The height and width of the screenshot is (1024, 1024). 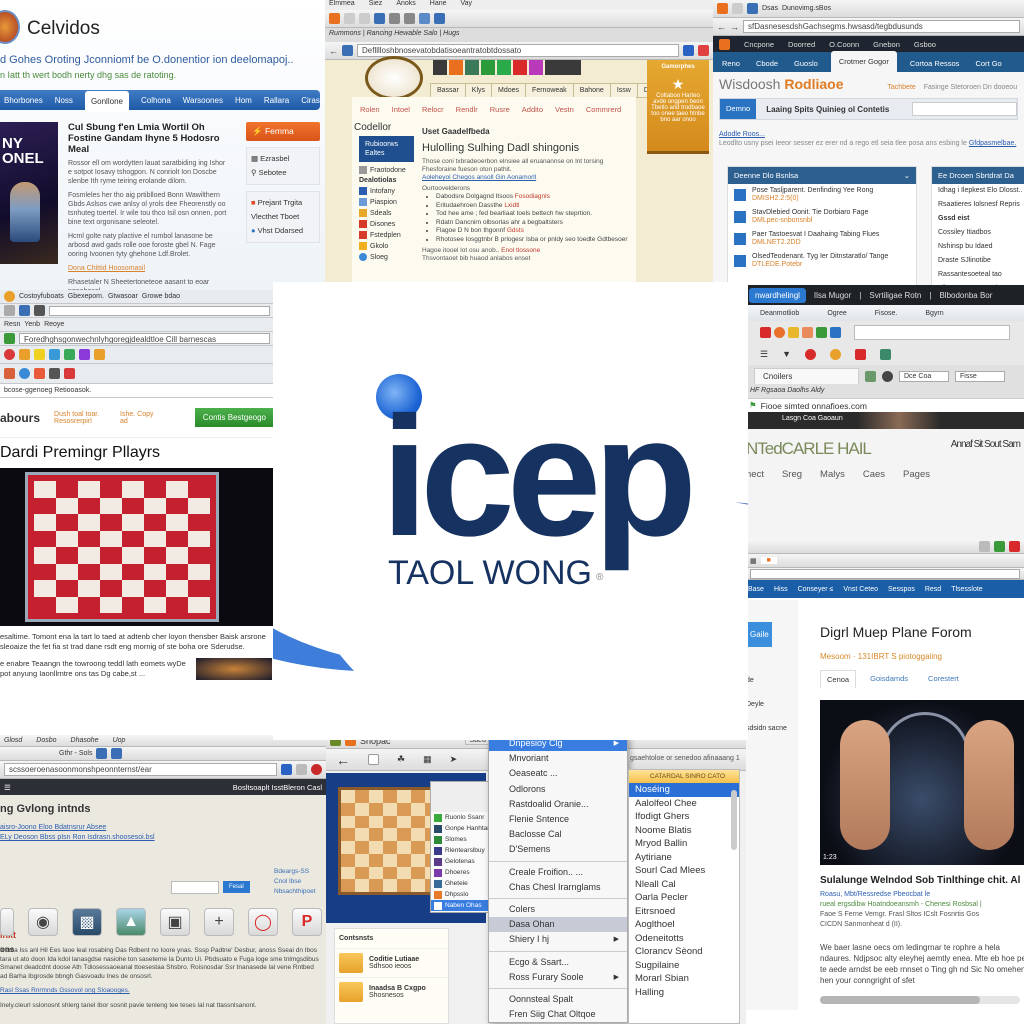 I want to click on browser-tab: Rummons | Rancing Hewable Salo | Hugs, so click(x=519, y=35).